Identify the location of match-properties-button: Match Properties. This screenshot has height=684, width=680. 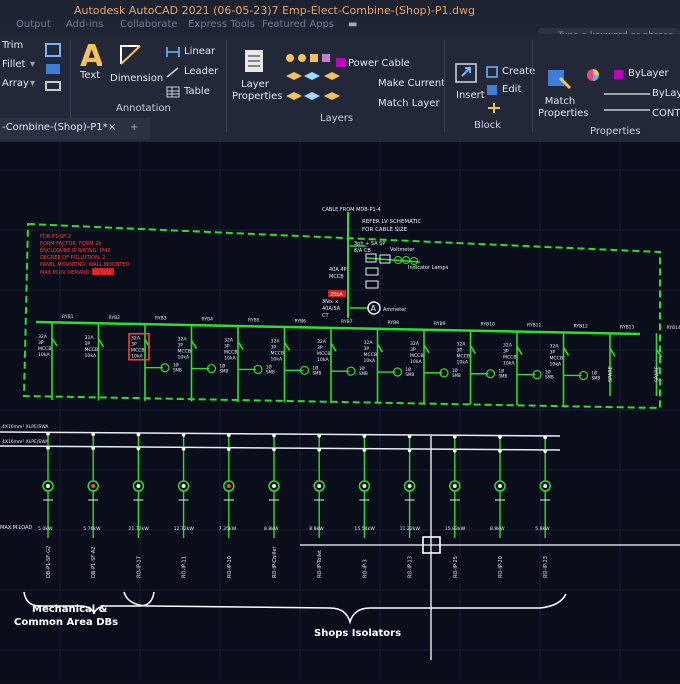
(560, 108).